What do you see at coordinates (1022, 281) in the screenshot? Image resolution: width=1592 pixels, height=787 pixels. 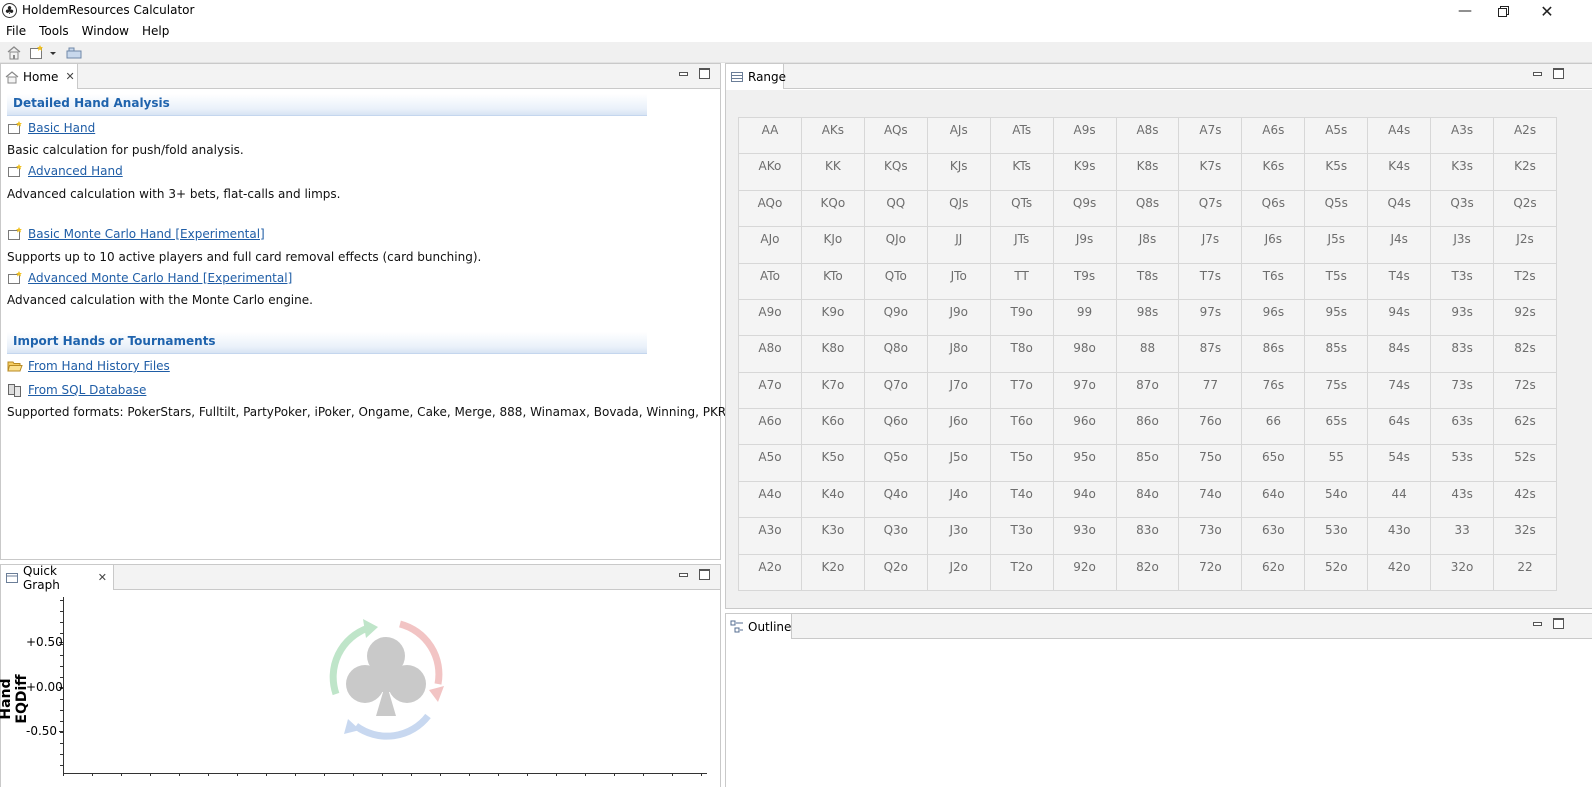 I see `range-cell: TT` at bounding box center [1022, 281].